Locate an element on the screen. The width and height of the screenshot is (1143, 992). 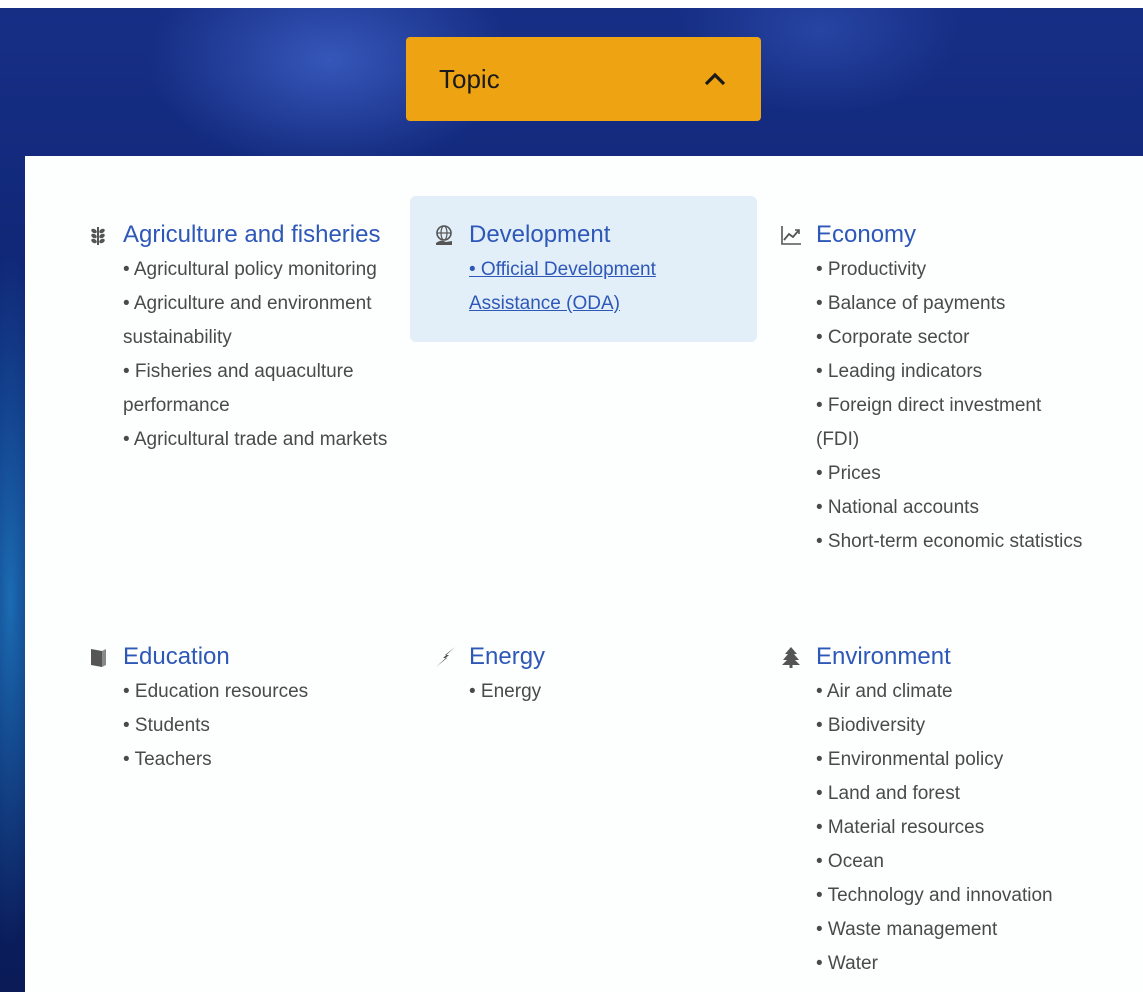
list-item: • Students is located at coordinates (258, 726).